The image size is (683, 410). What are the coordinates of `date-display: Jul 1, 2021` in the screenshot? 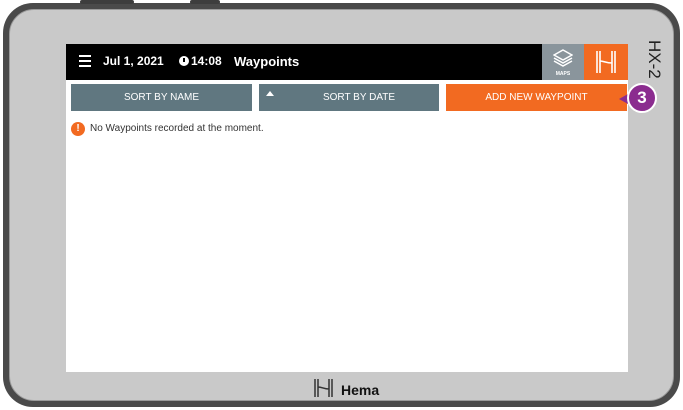 It's located at (133, 61).